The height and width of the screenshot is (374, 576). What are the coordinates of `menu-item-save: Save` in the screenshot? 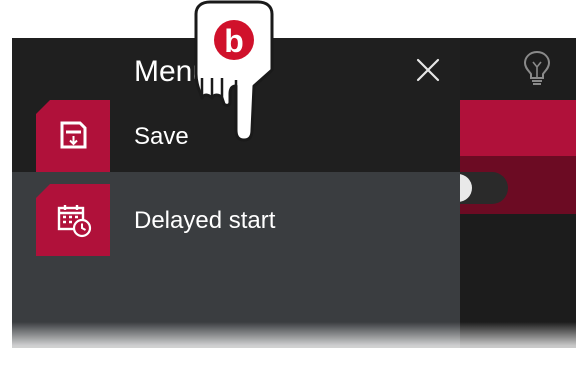 It's located at (236, 136).